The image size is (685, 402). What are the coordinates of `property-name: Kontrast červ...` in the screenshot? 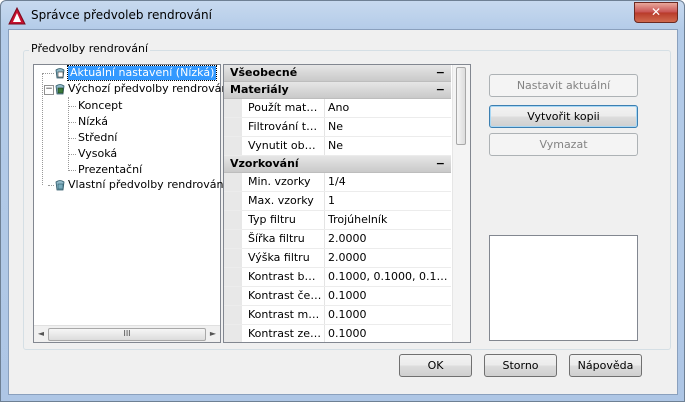 It's located at (285, 295).